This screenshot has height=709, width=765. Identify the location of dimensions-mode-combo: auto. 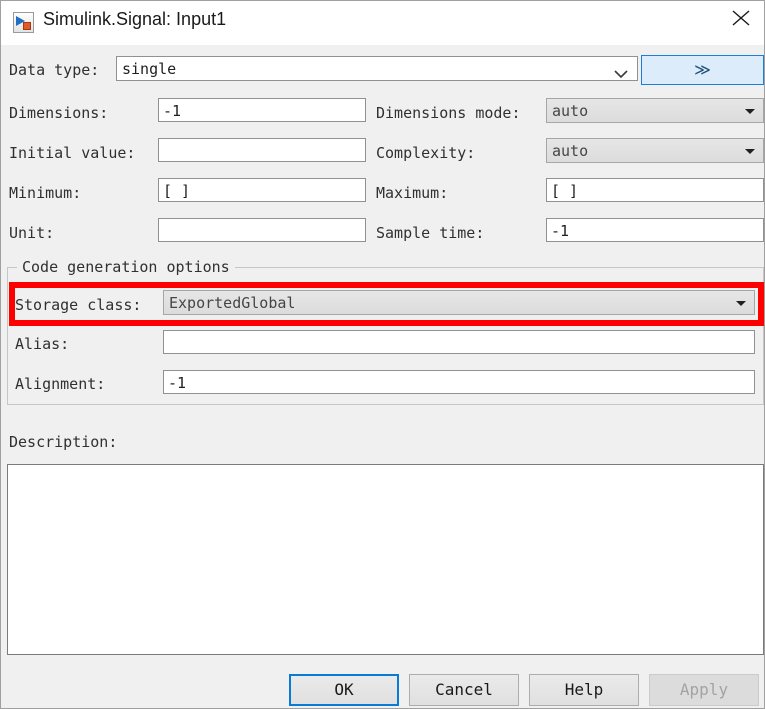
(655, 110).